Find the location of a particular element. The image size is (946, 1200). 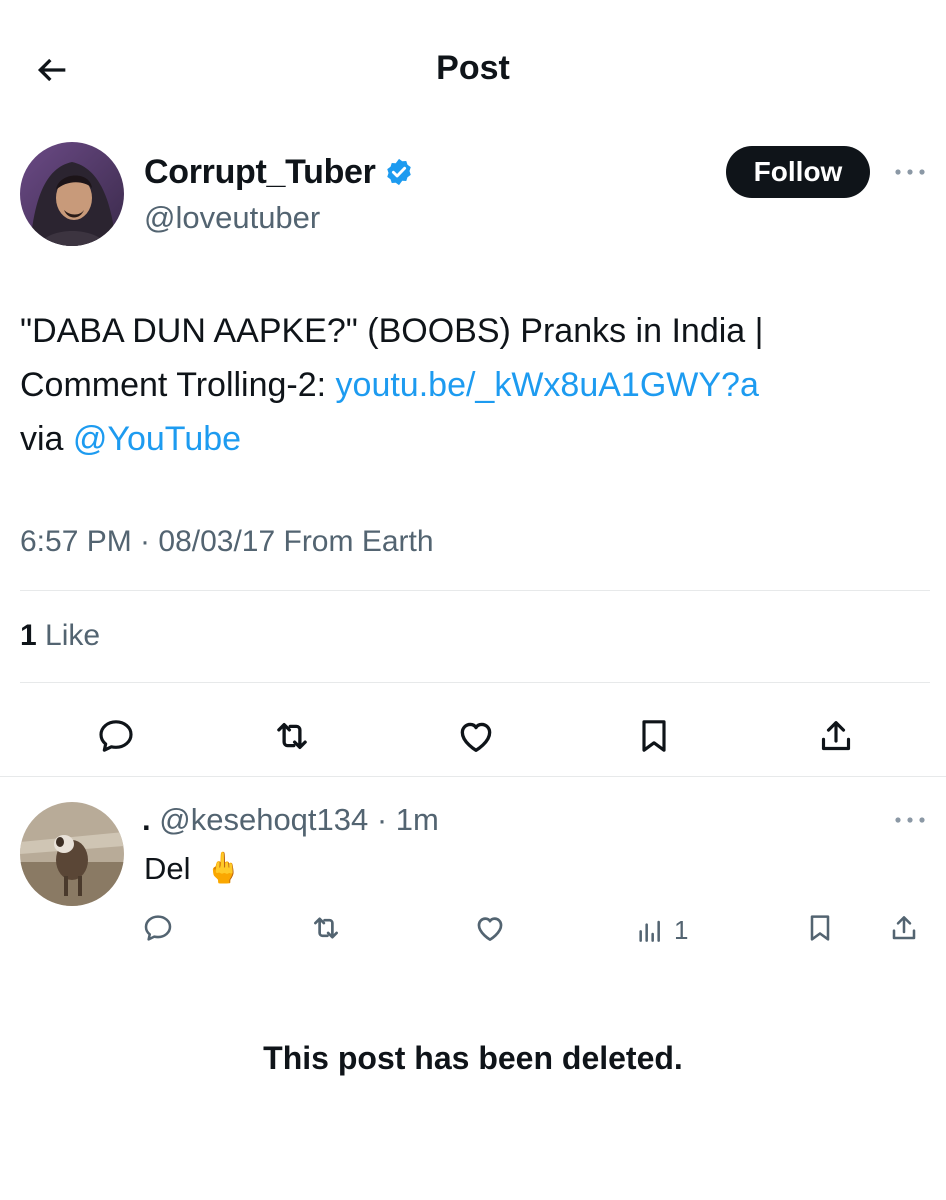

post-timestamp: 6:57 PM · 08/03/17 From Earth is located at coordinates (227, 542).